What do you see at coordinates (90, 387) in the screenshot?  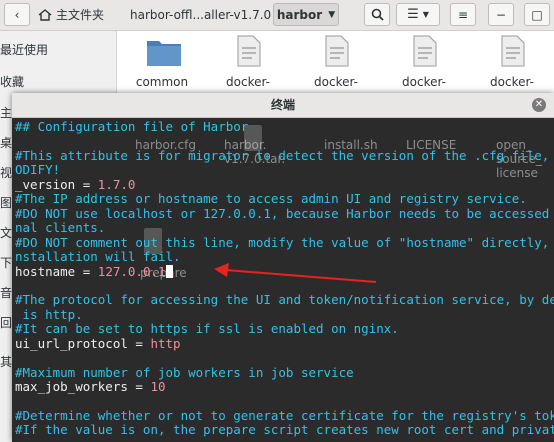 I see `terminal-setting-line: max_job_workers = 10` at bounding box center [90, 387].